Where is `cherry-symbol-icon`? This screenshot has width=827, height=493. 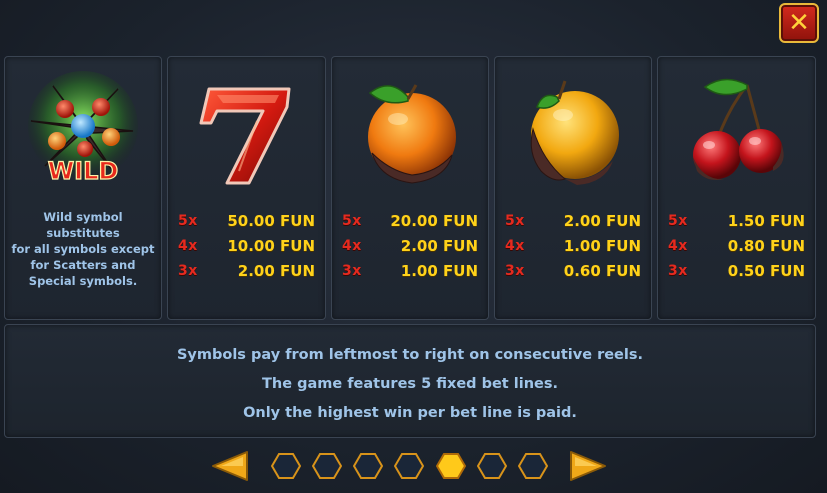 cherry-symbol-icon is located at coordinates (738, 129).